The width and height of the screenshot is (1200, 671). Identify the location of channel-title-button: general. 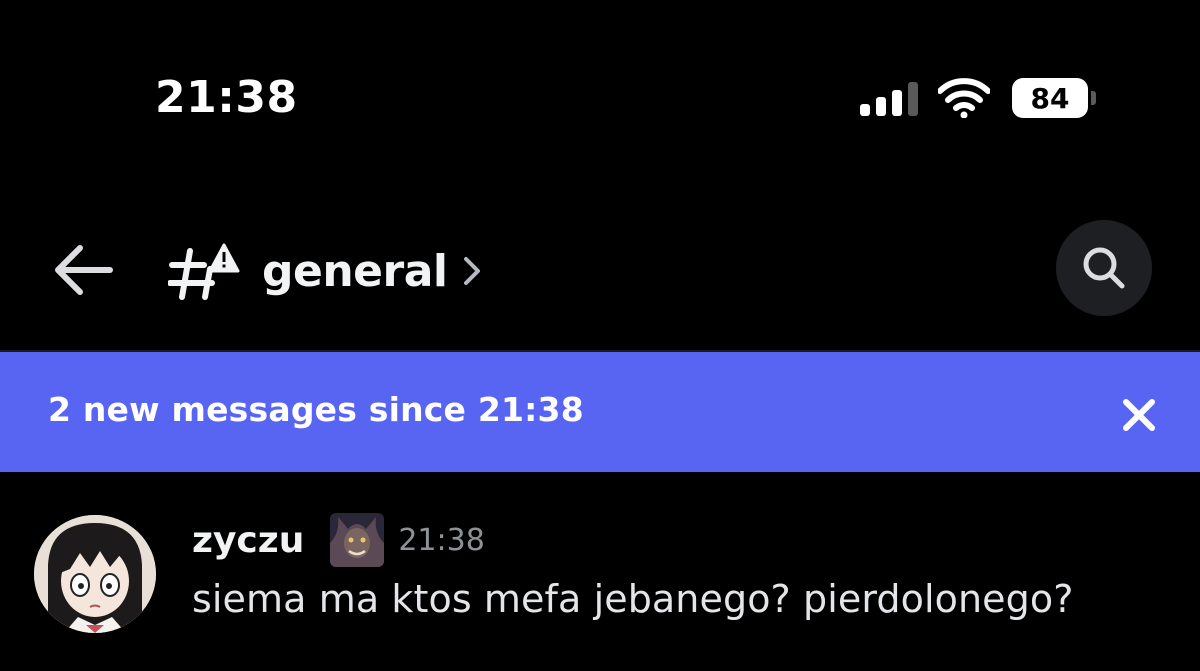
(325, 271).